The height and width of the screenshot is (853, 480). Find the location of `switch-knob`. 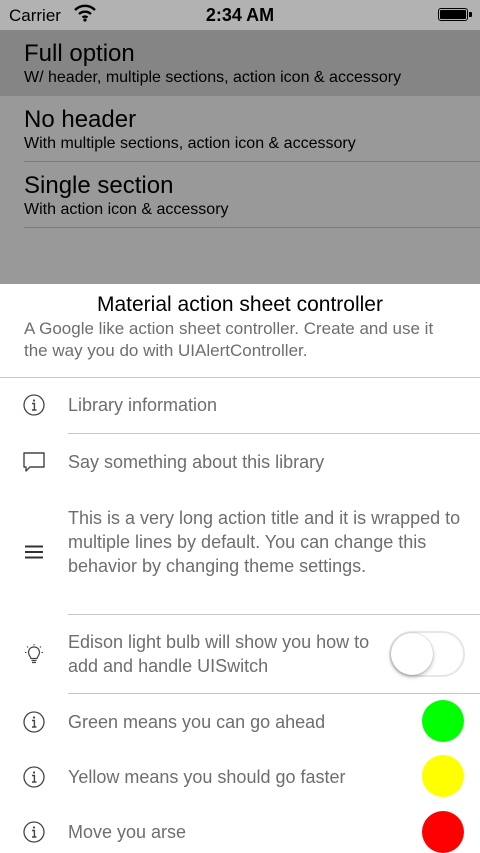

switch-knob is located at coordinates (412, 654).